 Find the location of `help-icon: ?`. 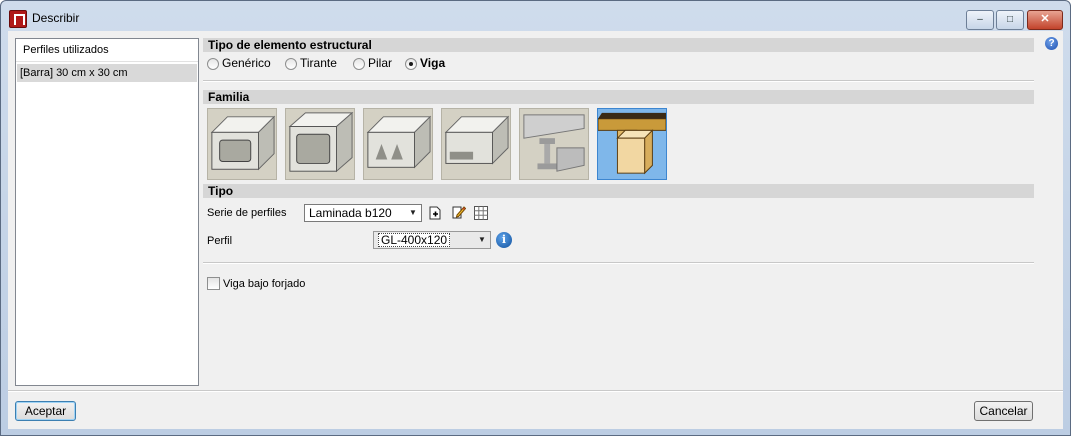

help-icon: ? is located at coordinates (1051, 43).